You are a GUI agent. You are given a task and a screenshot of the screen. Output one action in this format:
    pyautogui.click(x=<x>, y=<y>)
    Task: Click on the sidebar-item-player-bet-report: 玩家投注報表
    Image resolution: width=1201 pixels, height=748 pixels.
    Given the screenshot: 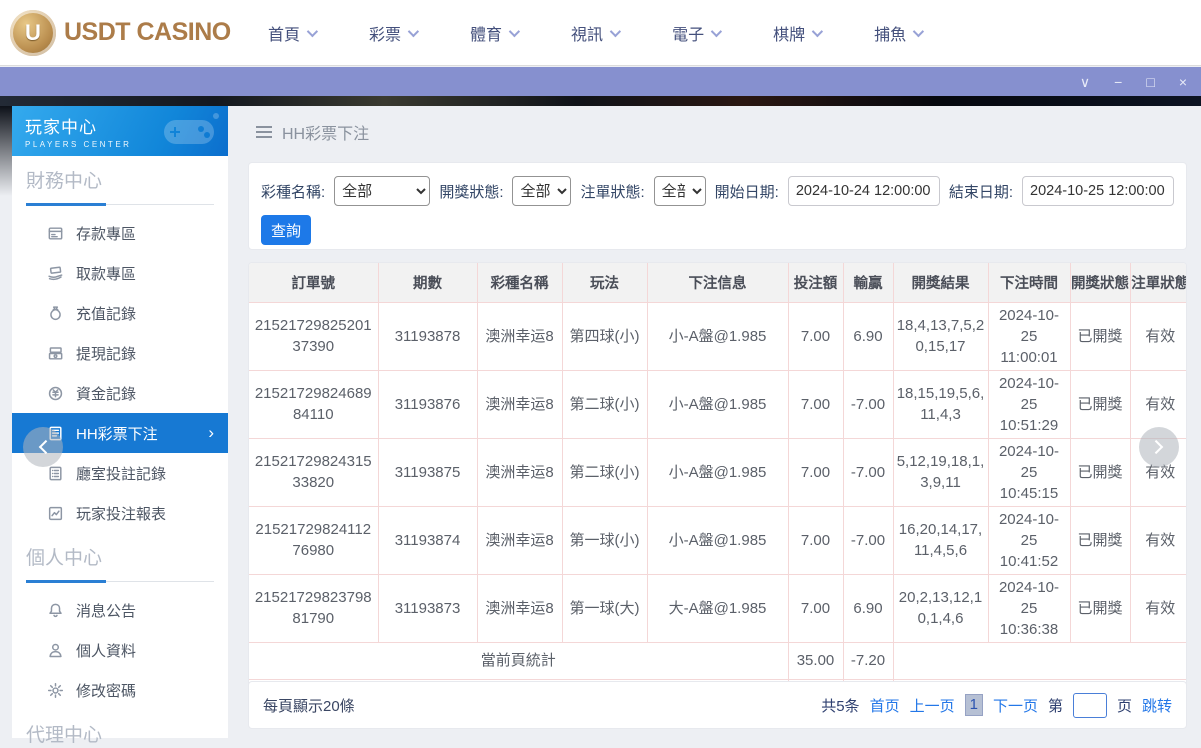 What is the action you would take?
    pyautogui.click(x=120, y=513)
    